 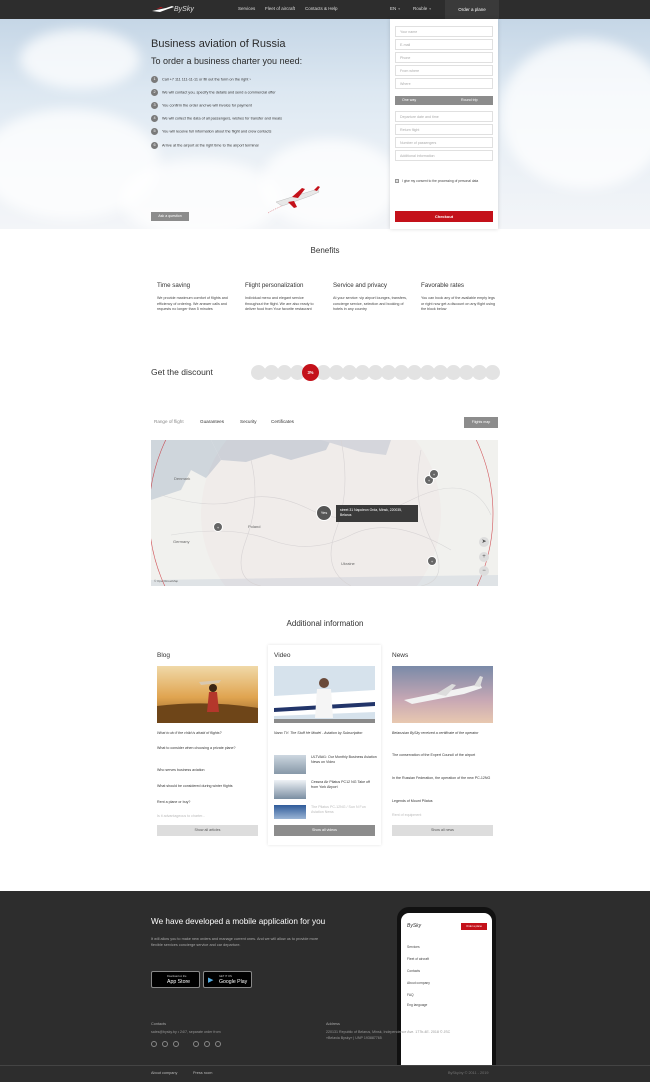 I want to click on flights-map-button: Flights map, so click(x=481, y=422).